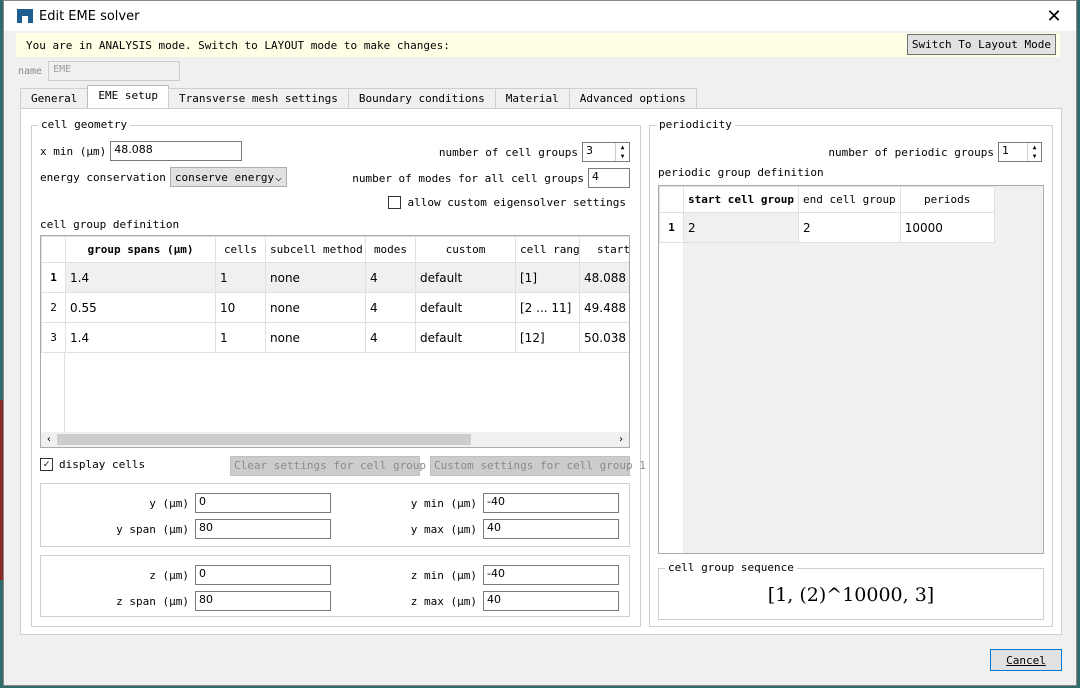 This screenshot has width=1080, height=688. What do you see at coordinates (589, 150) in the screenshot?
I see `num-groups-value: 3` at bounding box center [589, 150].